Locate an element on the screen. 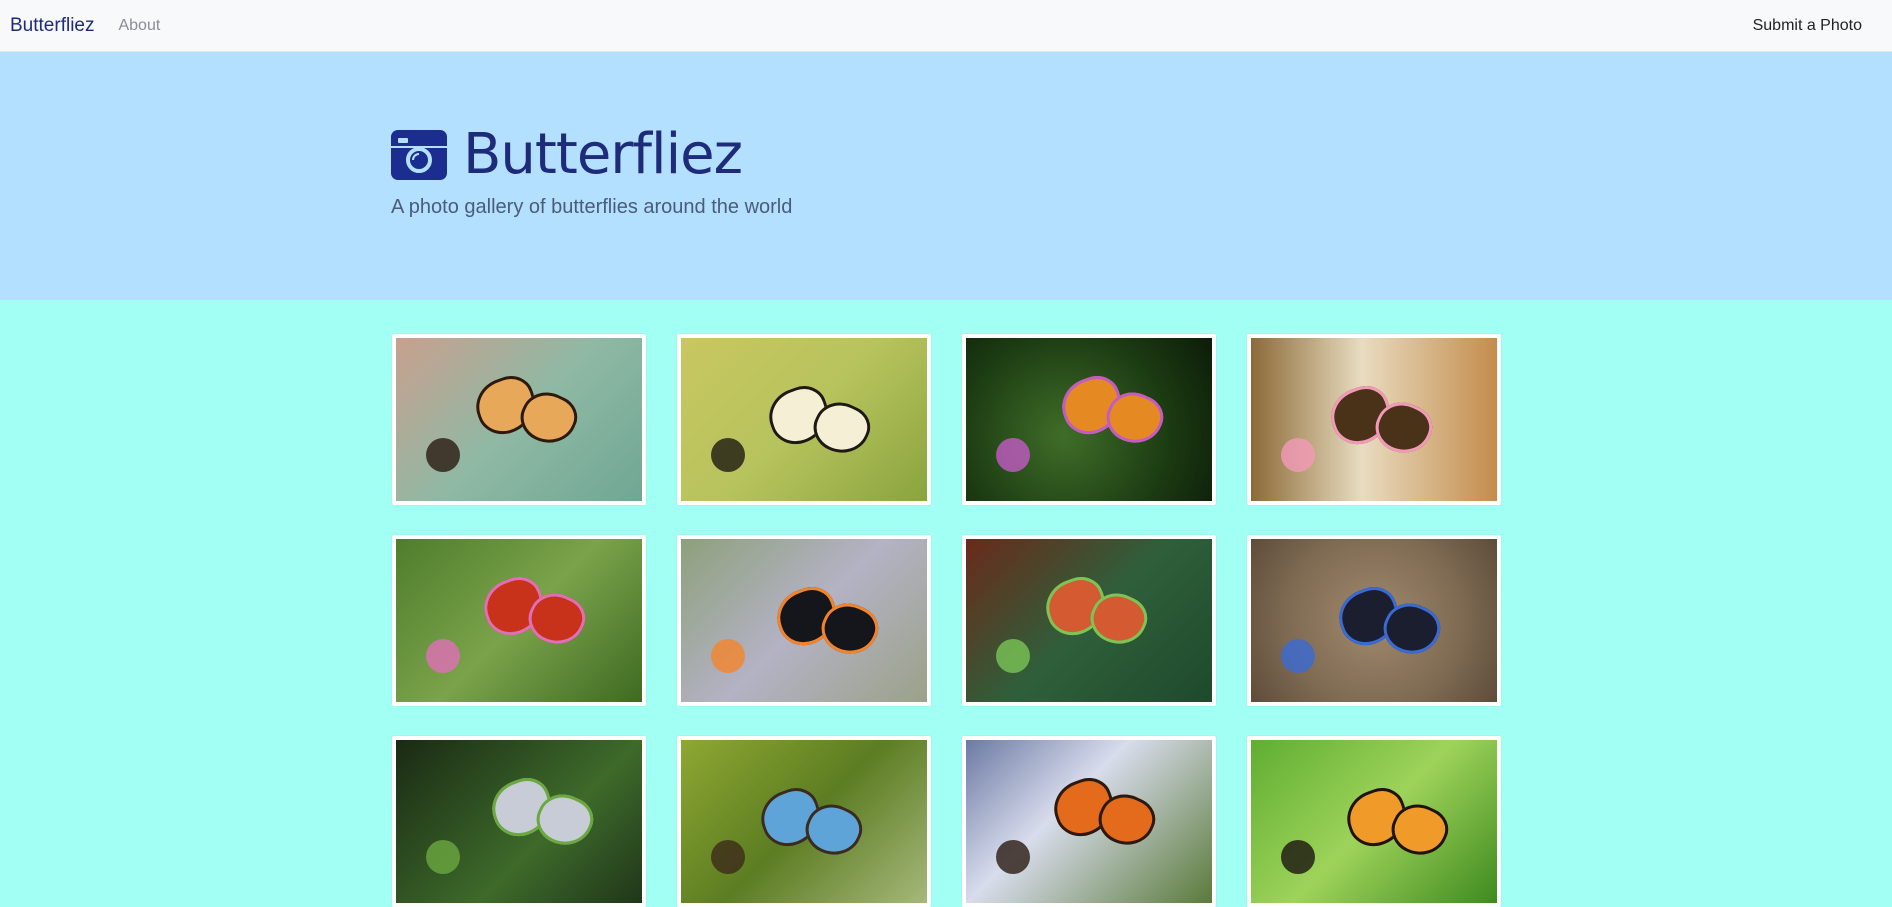 The image size is (1892, 907). hero-heading: Butterfliez is located at coordinates (567, 154).